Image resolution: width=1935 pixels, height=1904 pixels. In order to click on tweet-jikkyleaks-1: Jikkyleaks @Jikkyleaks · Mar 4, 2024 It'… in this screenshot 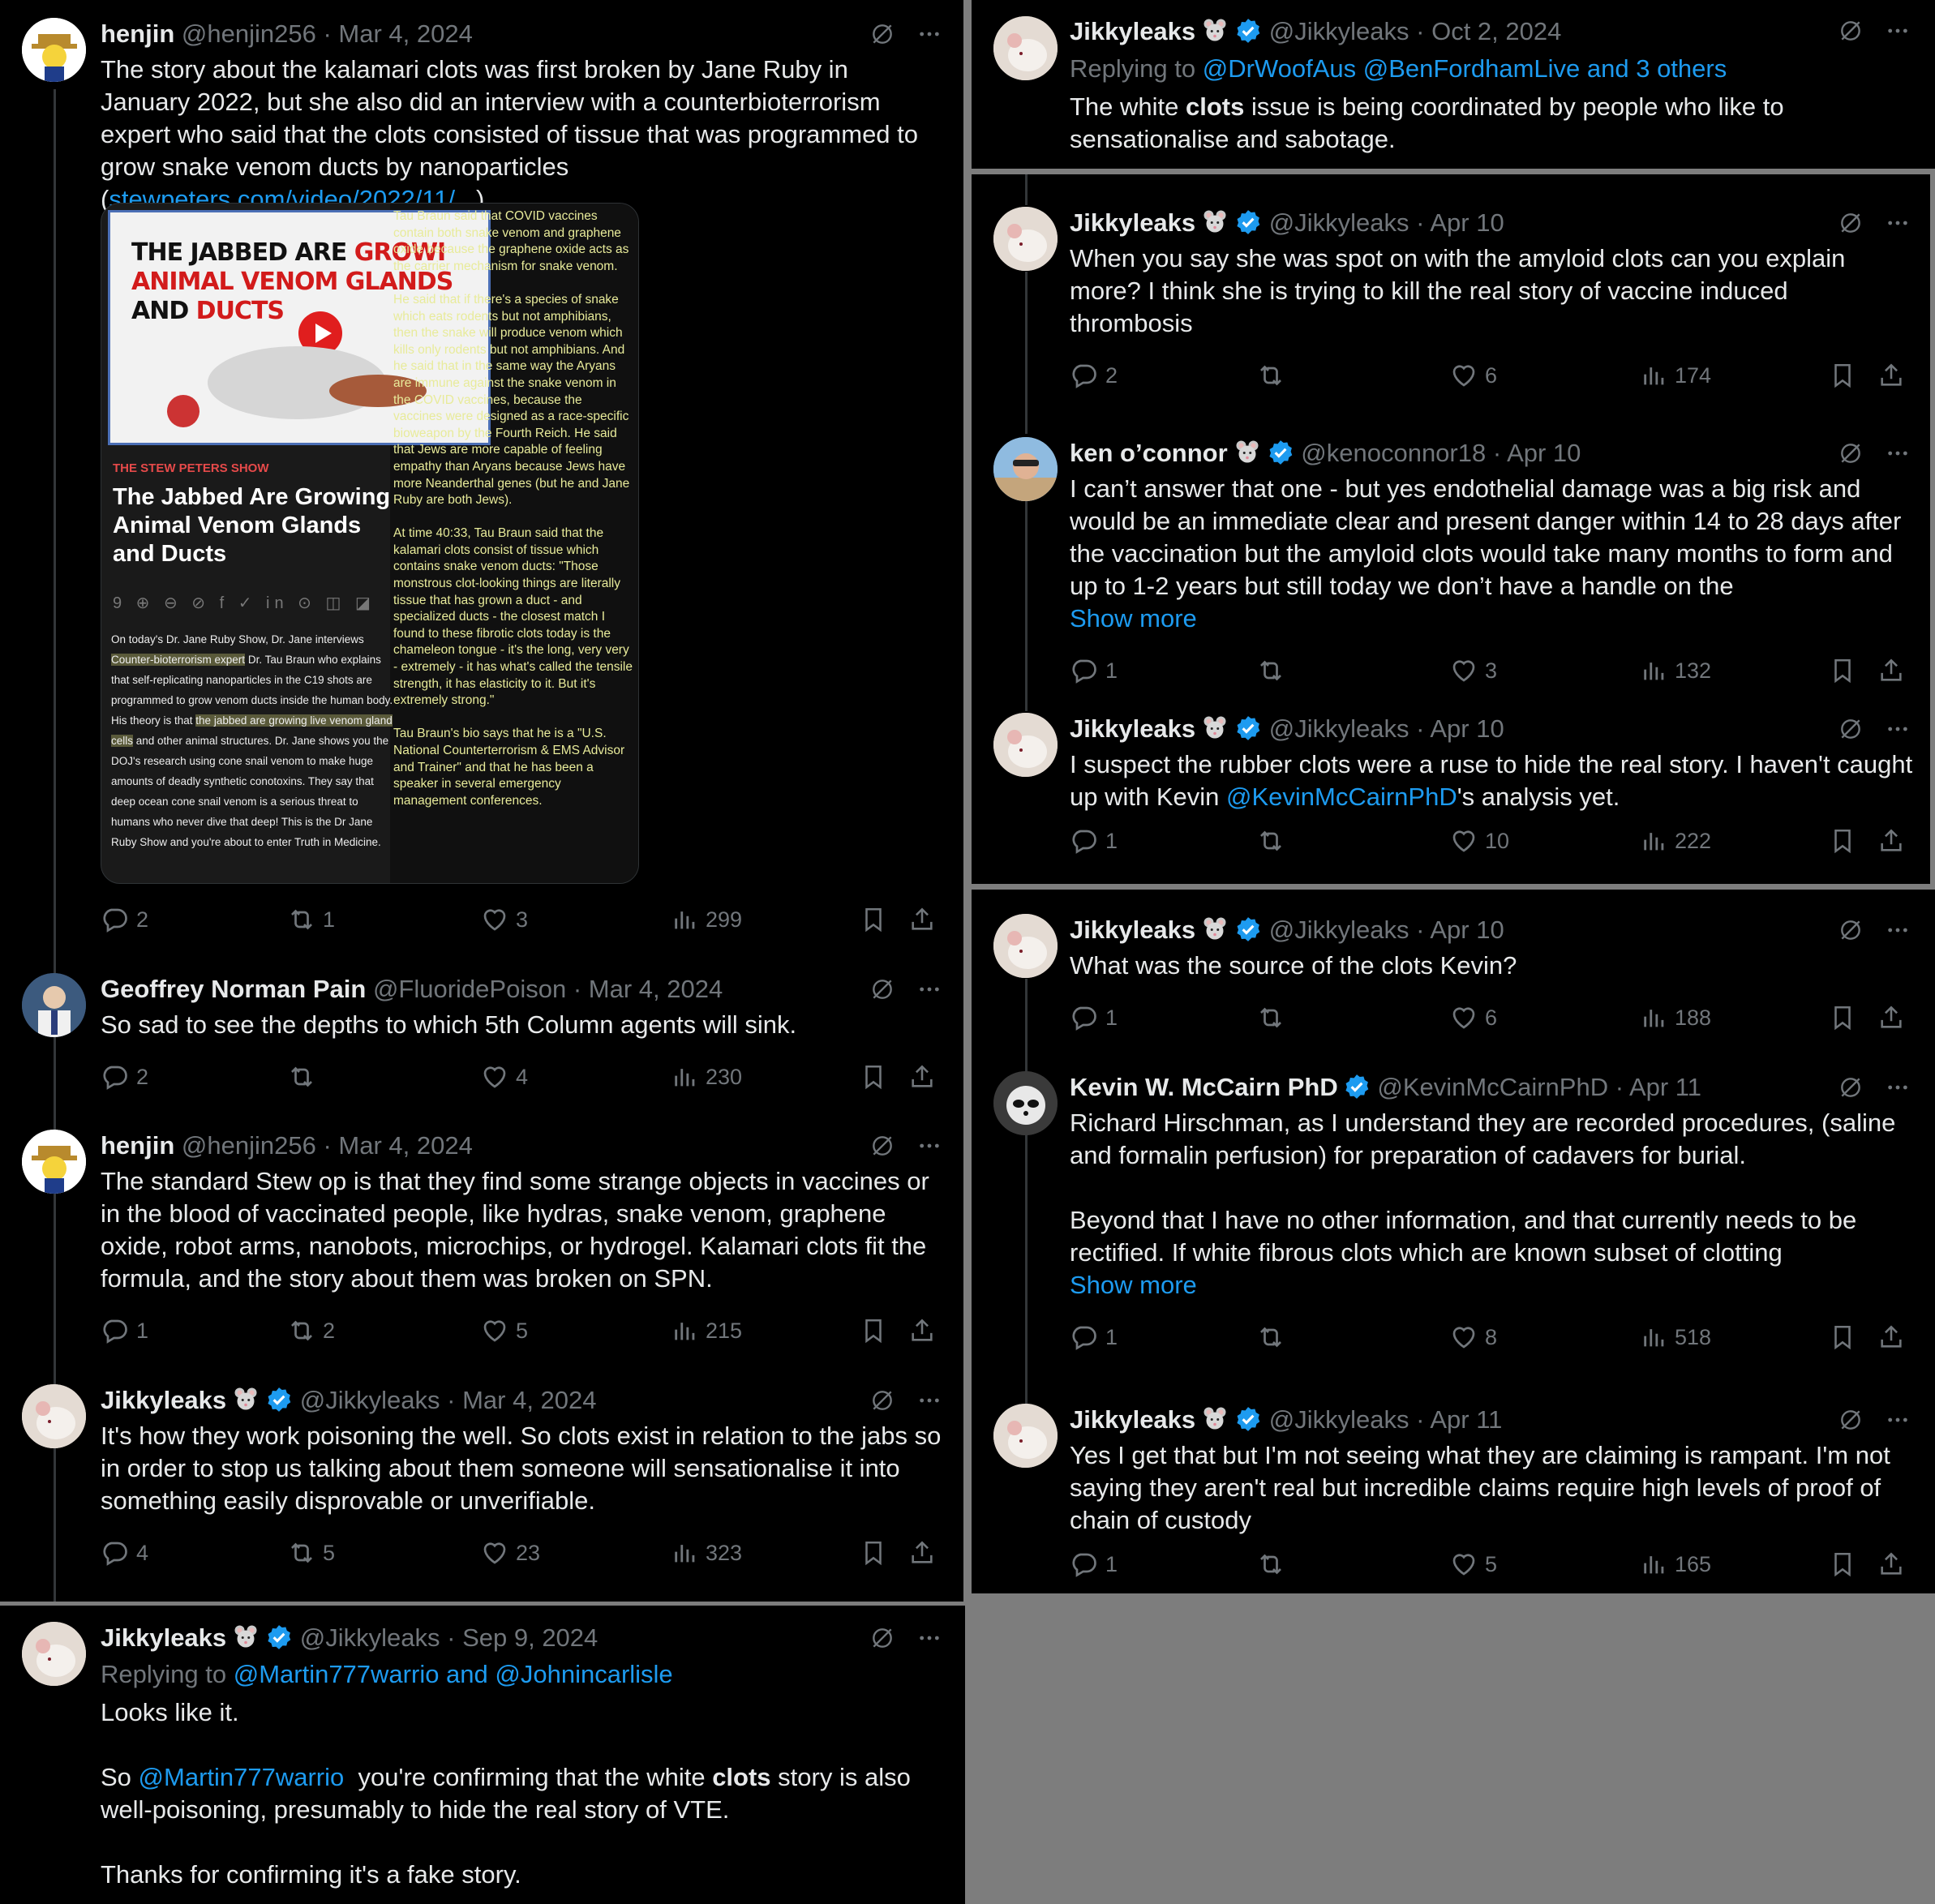, I will do `click(481, 1489)`.